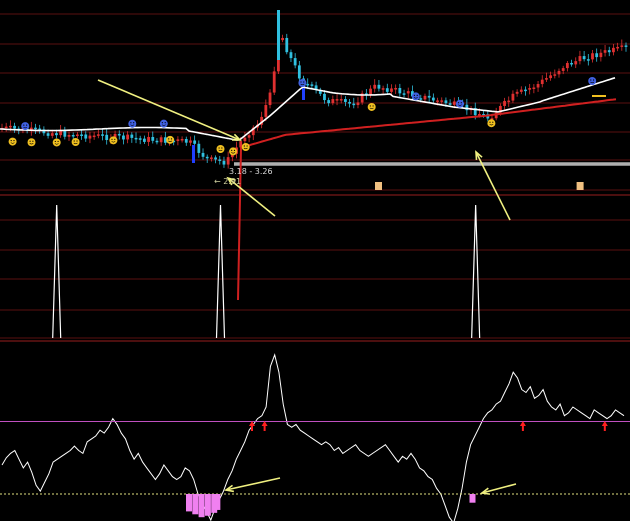 This screenshot has height=521, width=630. Describe the element at coordinates (580, 186) in the screenshot. I see `square-tag-icon` at that location.